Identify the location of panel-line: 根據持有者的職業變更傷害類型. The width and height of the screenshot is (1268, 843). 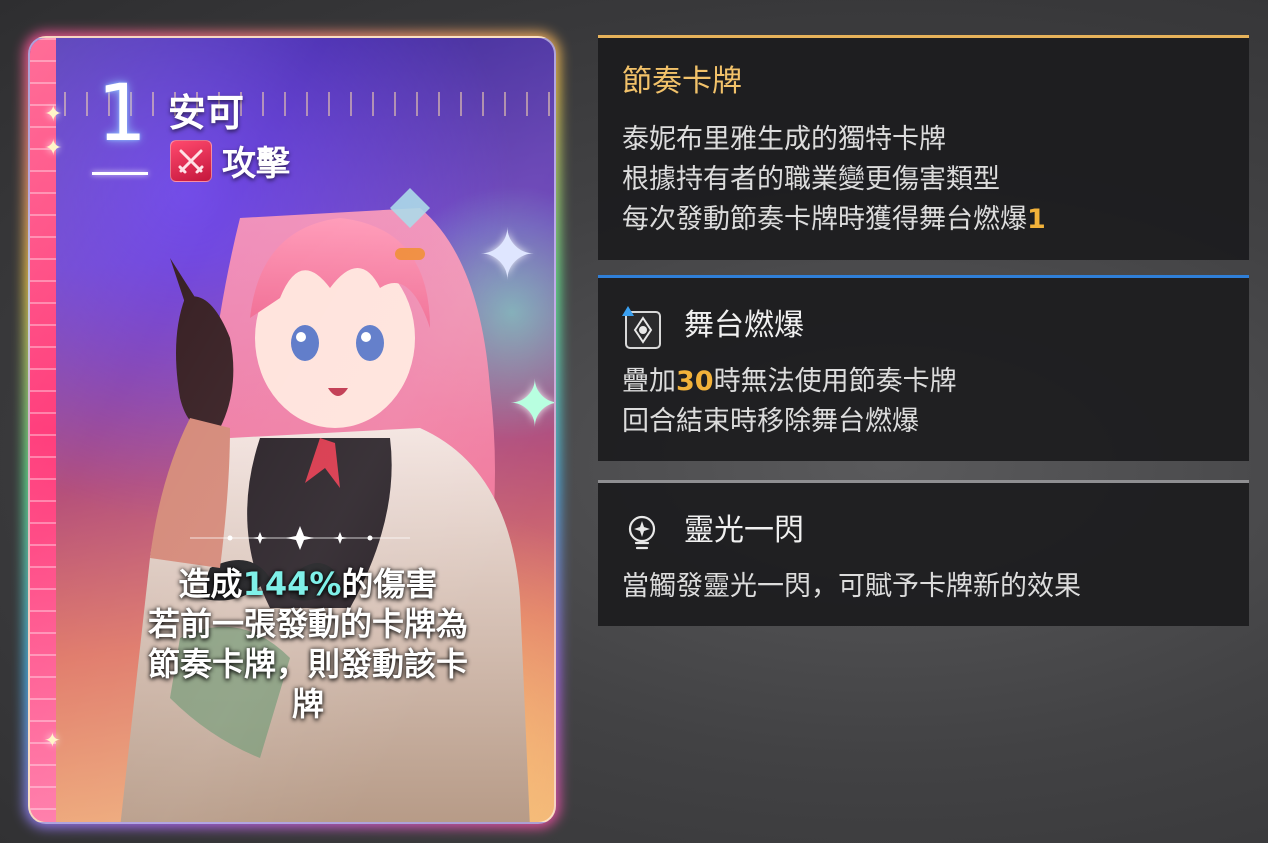
(811, 179).